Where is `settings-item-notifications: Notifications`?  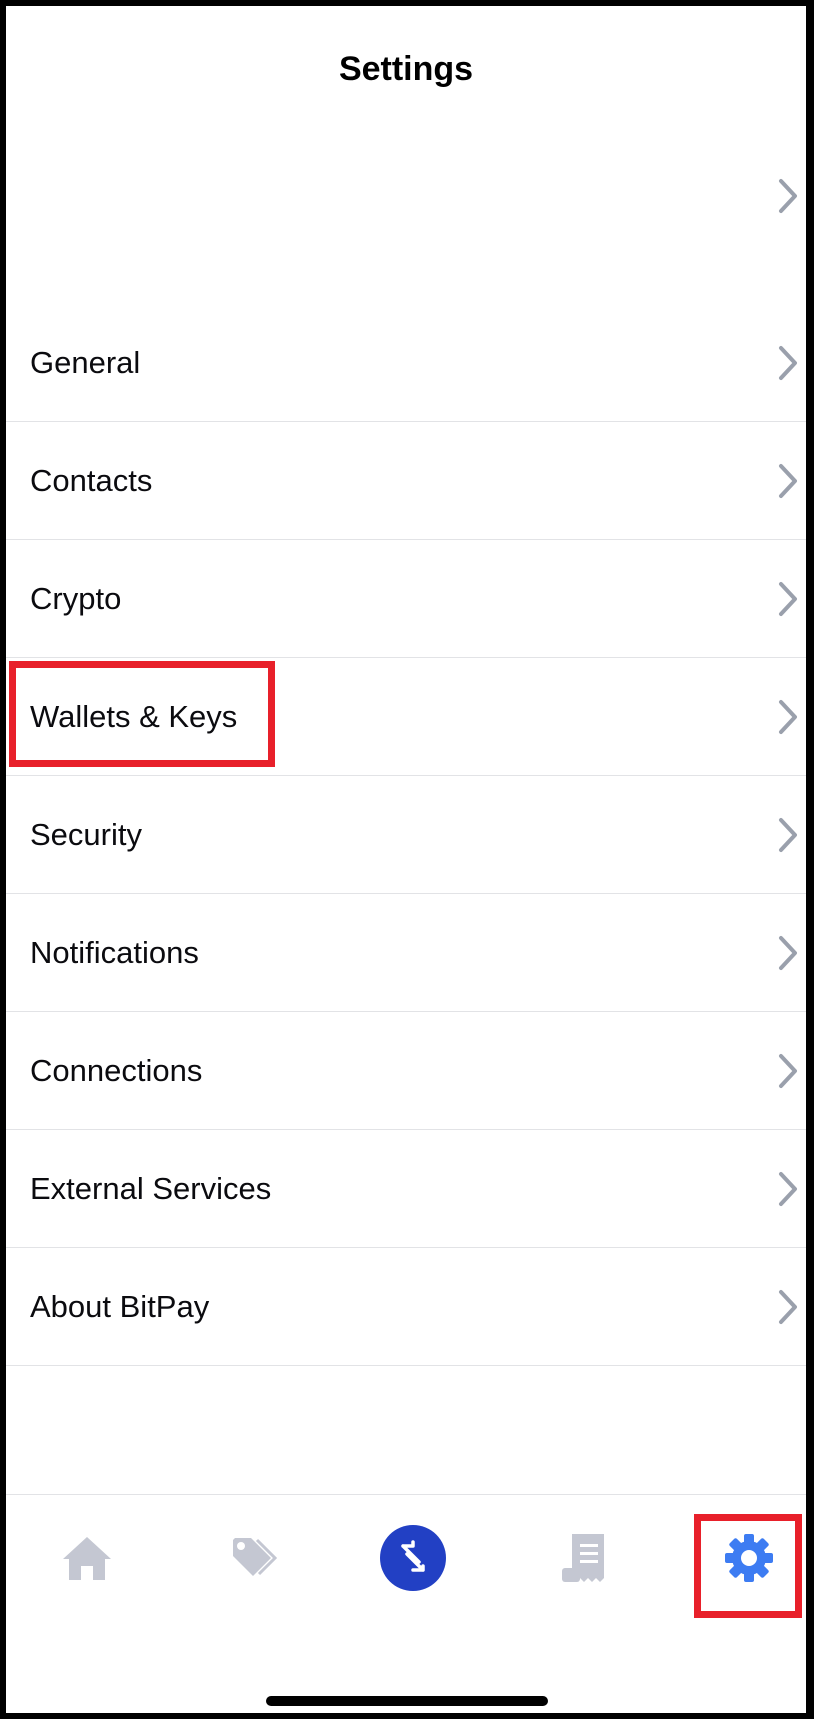 settings-item-notifications: Notifications is located at coordinates (406, 953).